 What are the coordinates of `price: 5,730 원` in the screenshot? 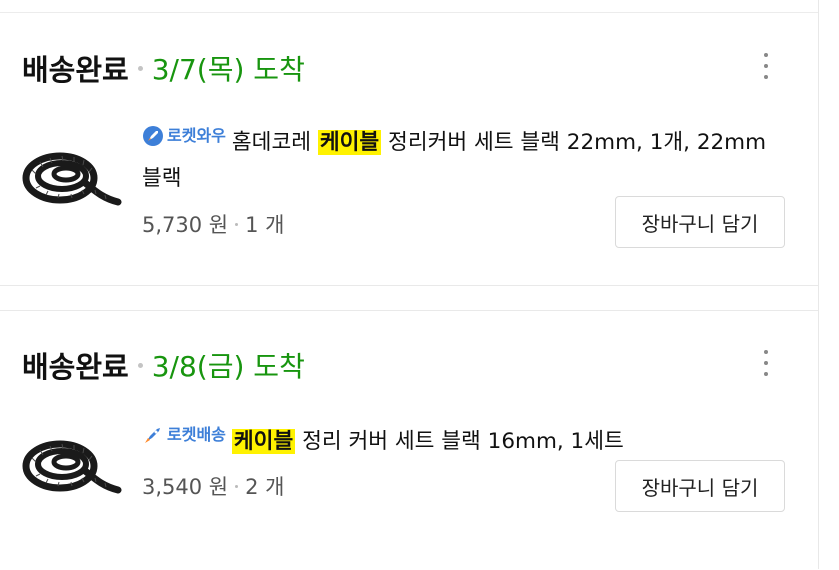 It's located at (185, 225).